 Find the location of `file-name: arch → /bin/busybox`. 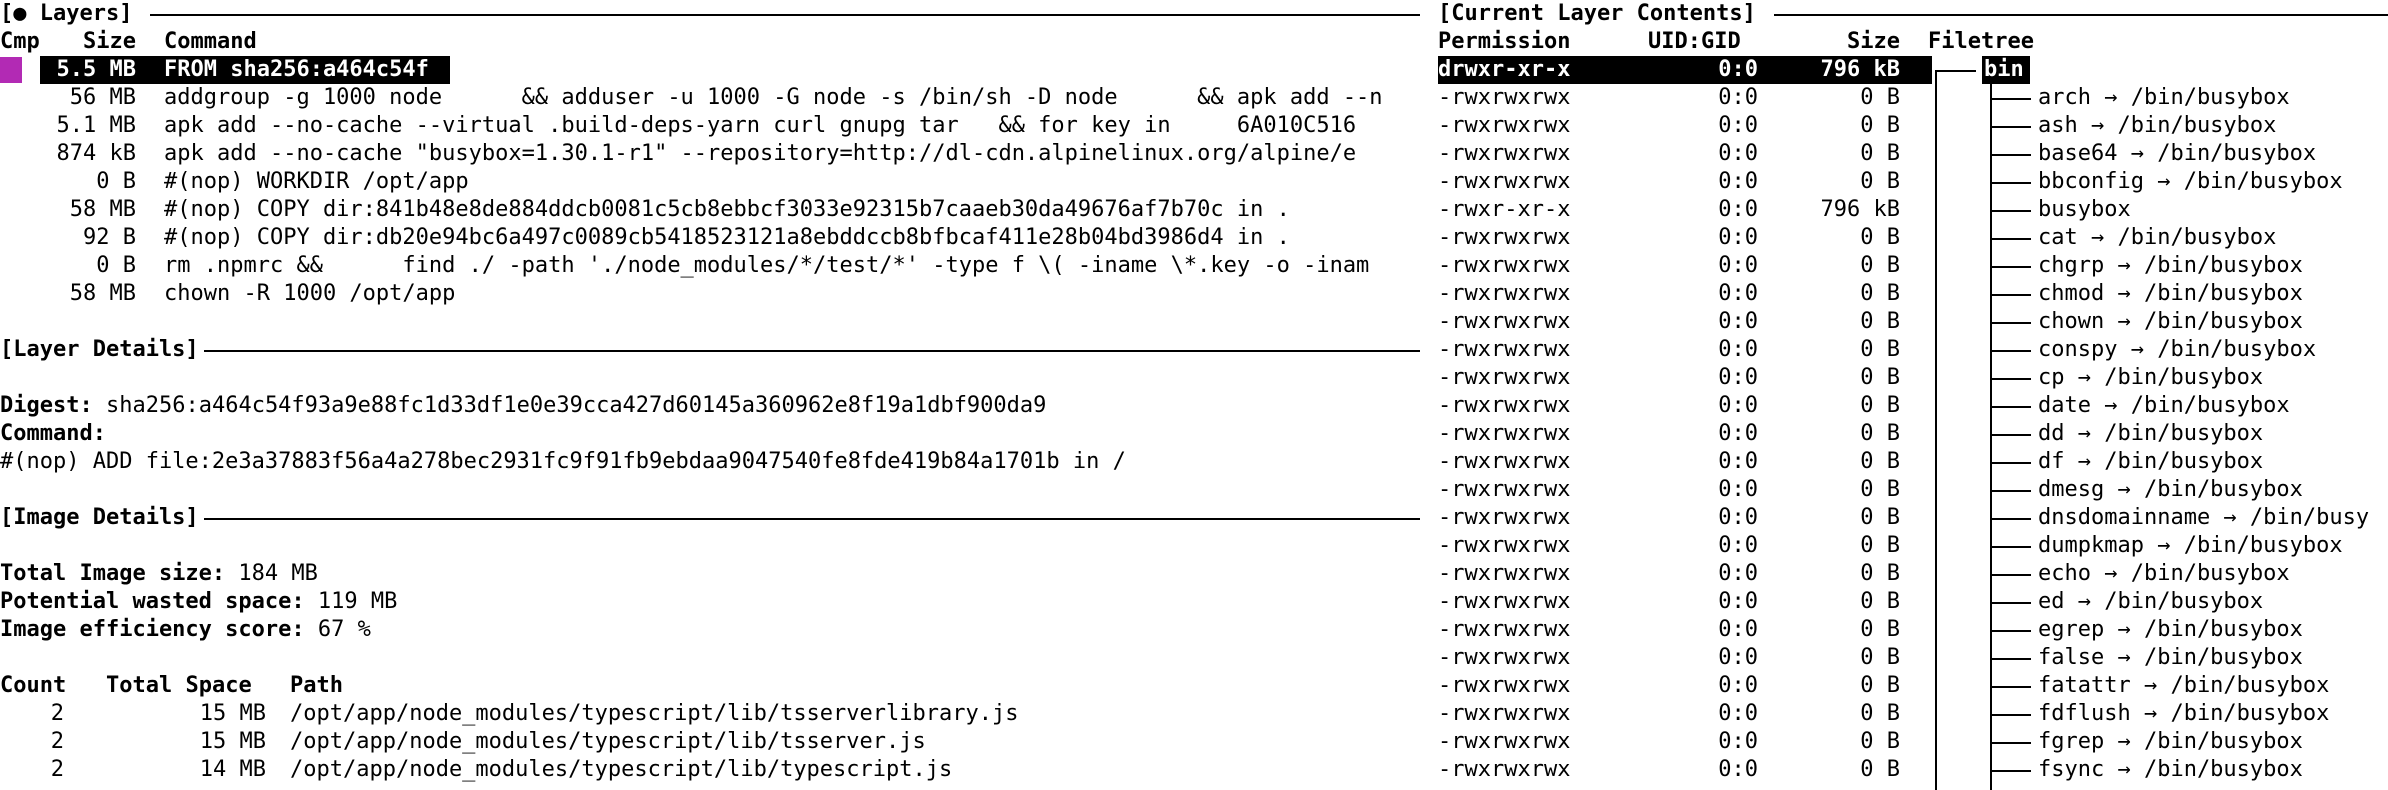

file-name: arch → /bin/busybox is located at coordinates (2164, 98).